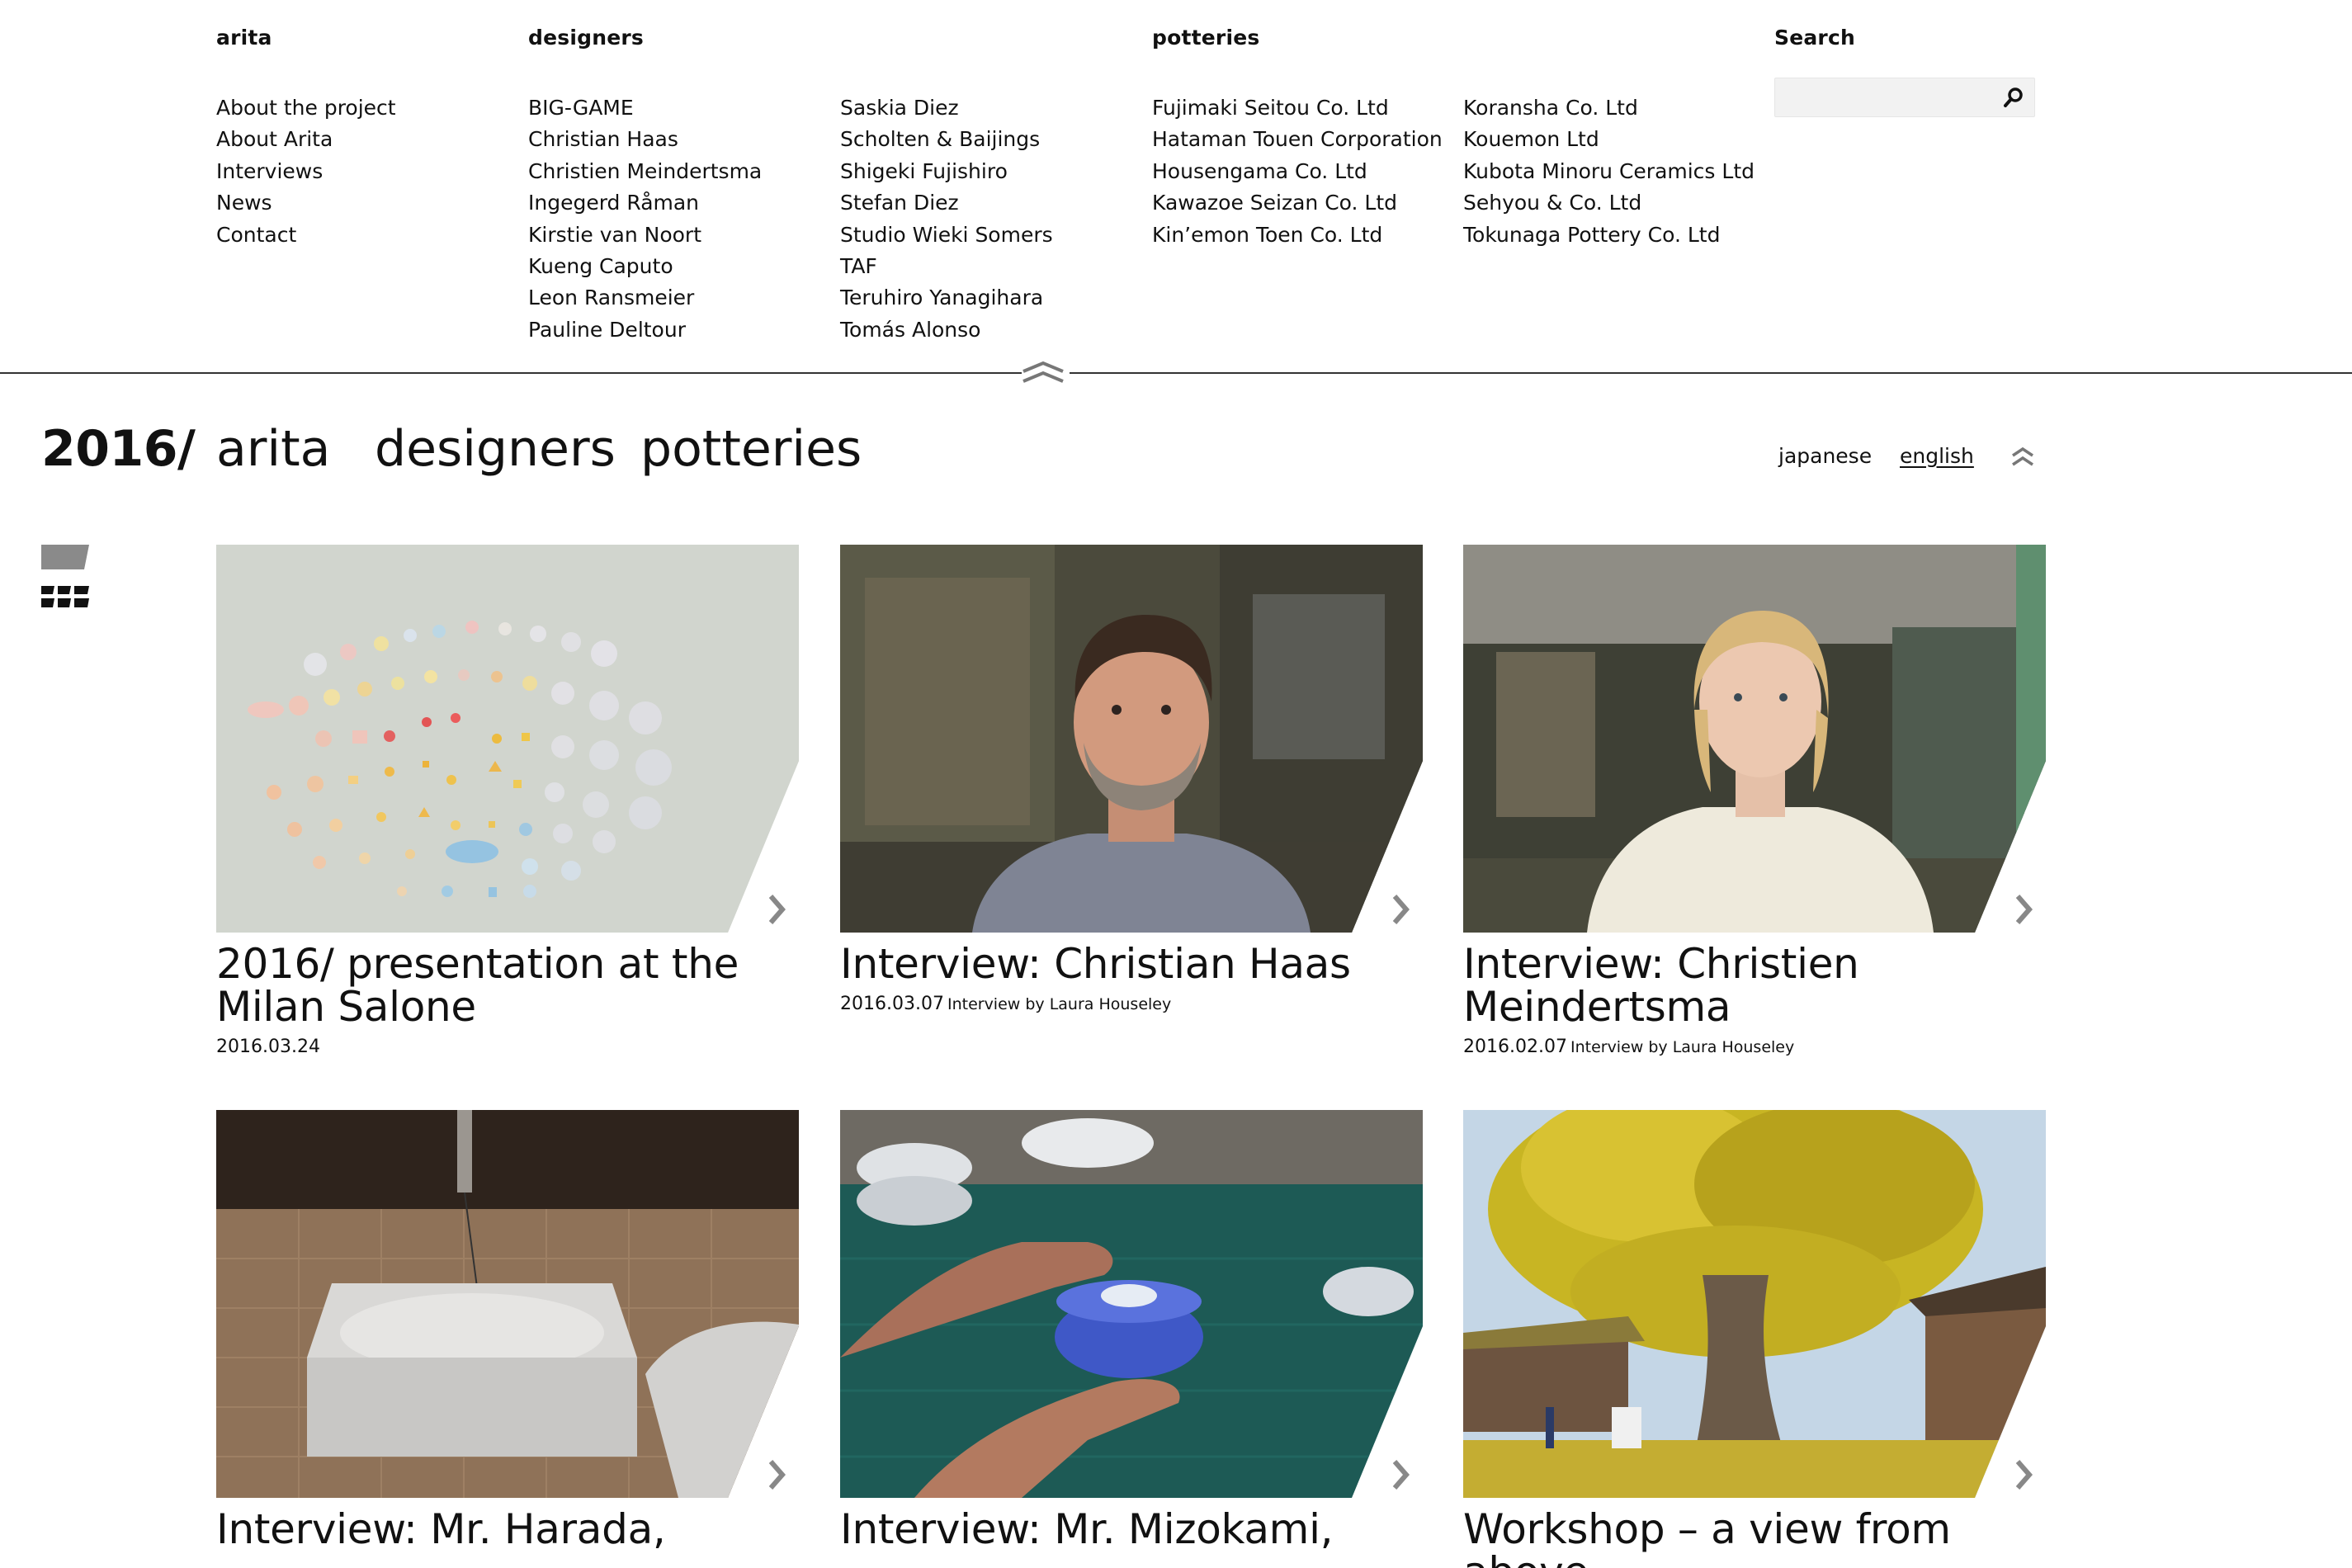 The image size is (2352, 1568). I want to click on language-japanese: japanese, so click(1825, 456).